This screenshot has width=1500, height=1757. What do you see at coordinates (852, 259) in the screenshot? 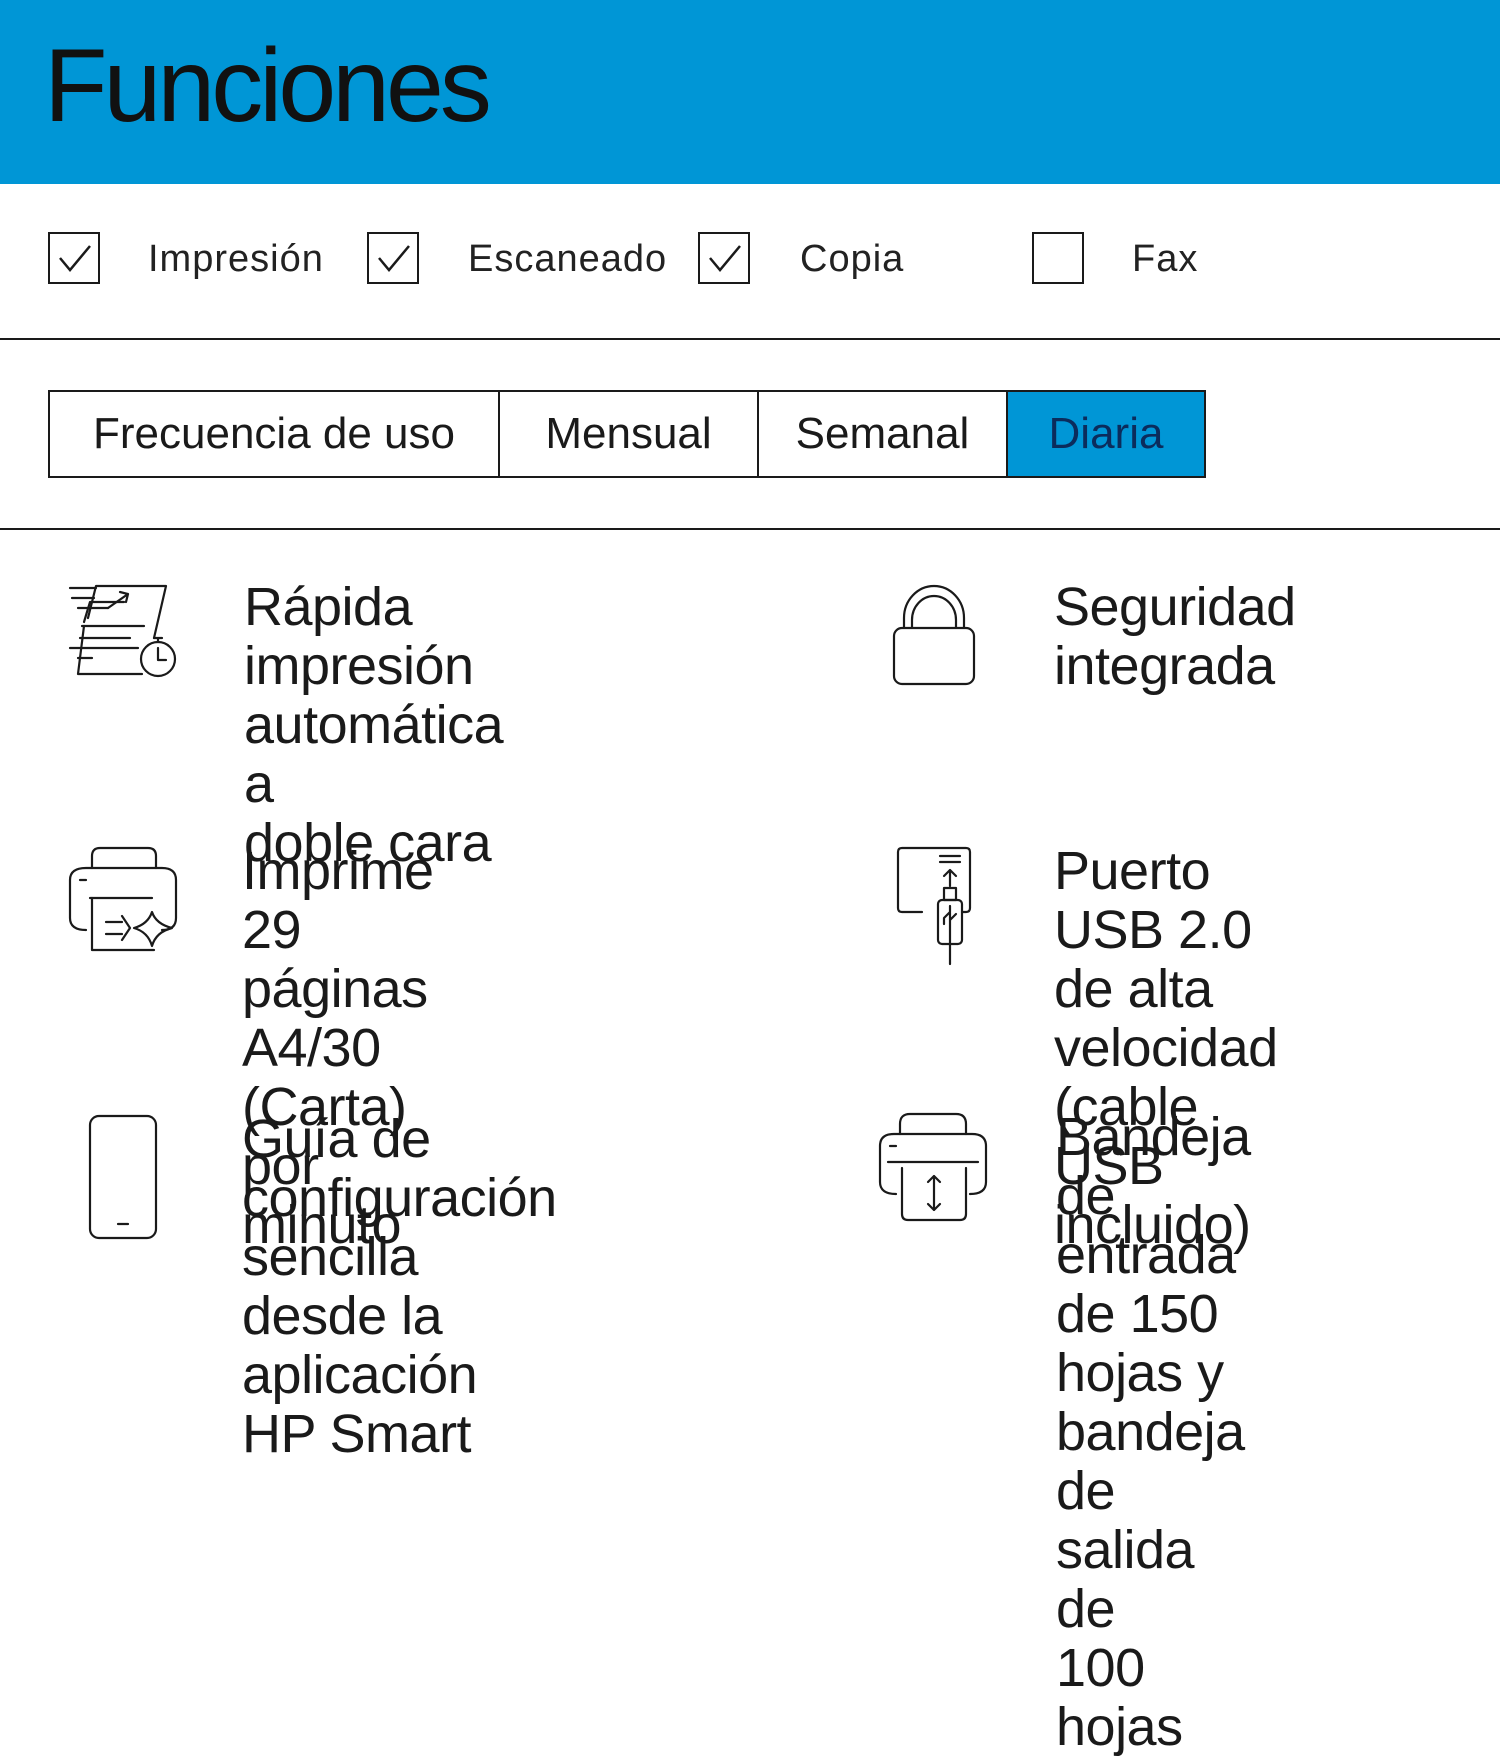
I see `copy-label: Copia` at bounding box center [852, 259].